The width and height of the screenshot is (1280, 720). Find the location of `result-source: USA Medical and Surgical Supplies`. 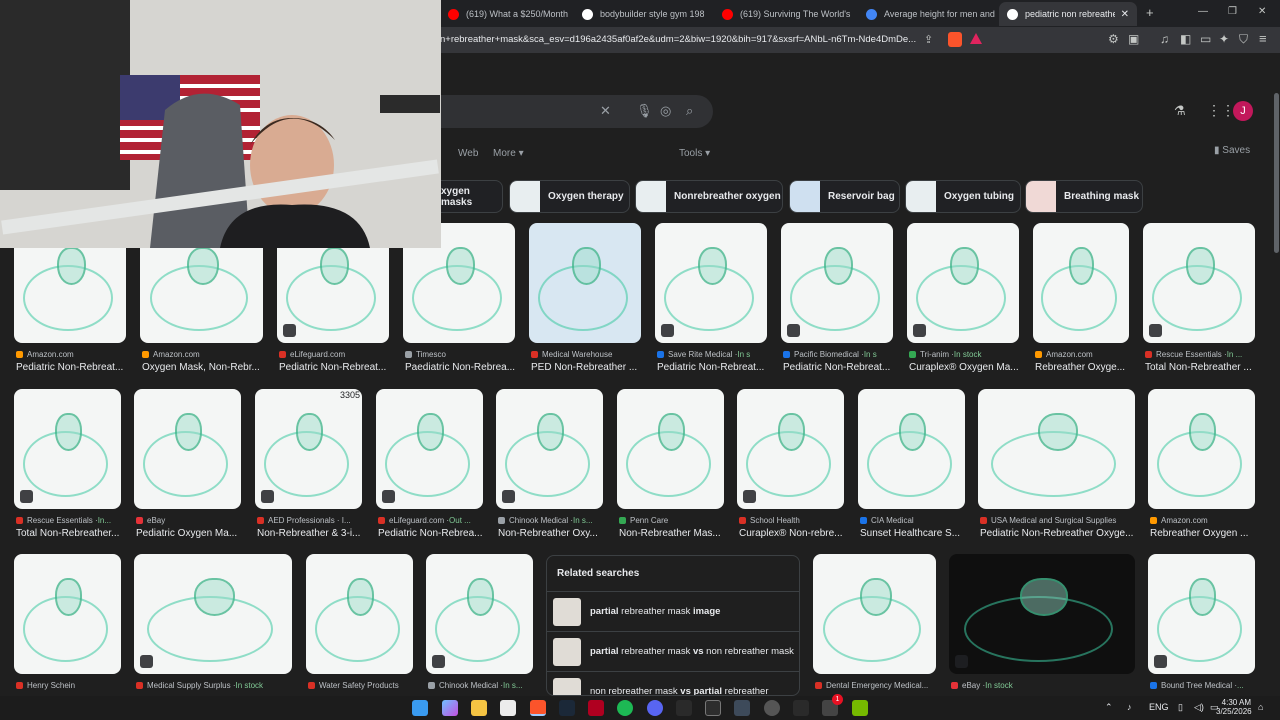

result-source: USA Medical and Surgical Supplies is located at coordinates (1062, 520).